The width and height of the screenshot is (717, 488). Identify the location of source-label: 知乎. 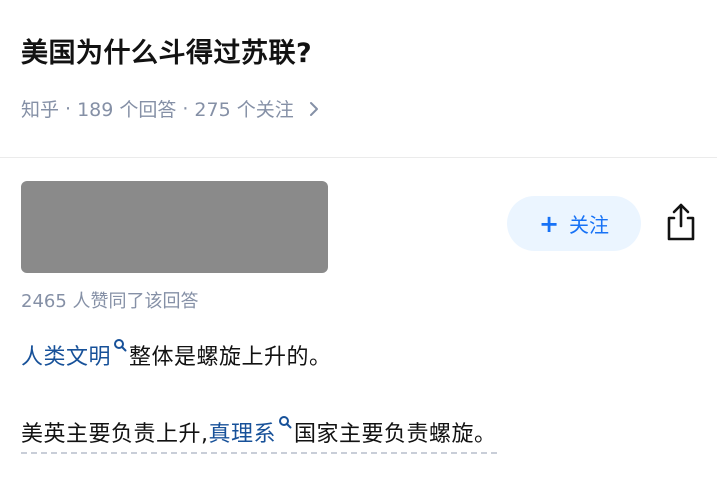
(40, 110).